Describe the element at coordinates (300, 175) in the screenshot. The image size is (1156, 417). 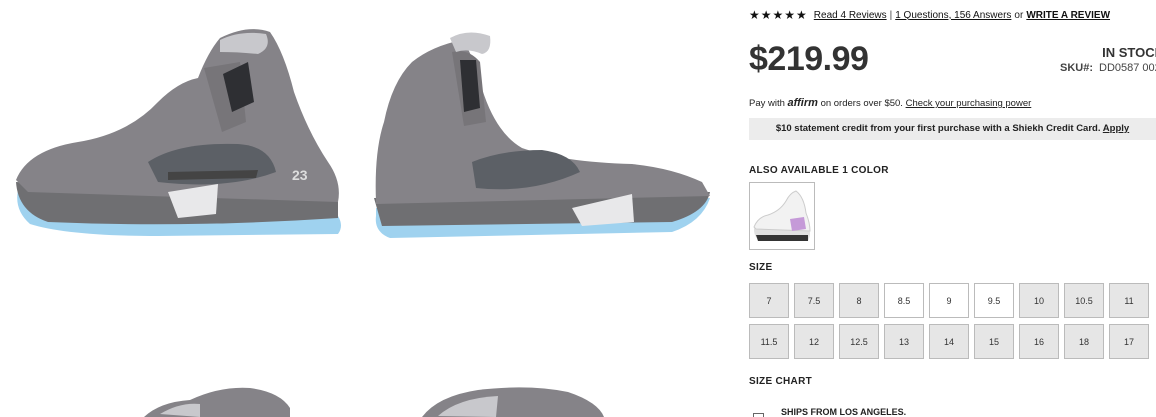
I see `svg-text: 23` at that location.